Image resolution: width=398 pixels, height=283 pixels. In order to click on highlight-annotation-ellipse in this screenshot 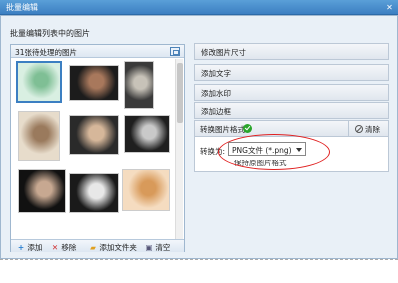, I will do `click(274, 152)`.